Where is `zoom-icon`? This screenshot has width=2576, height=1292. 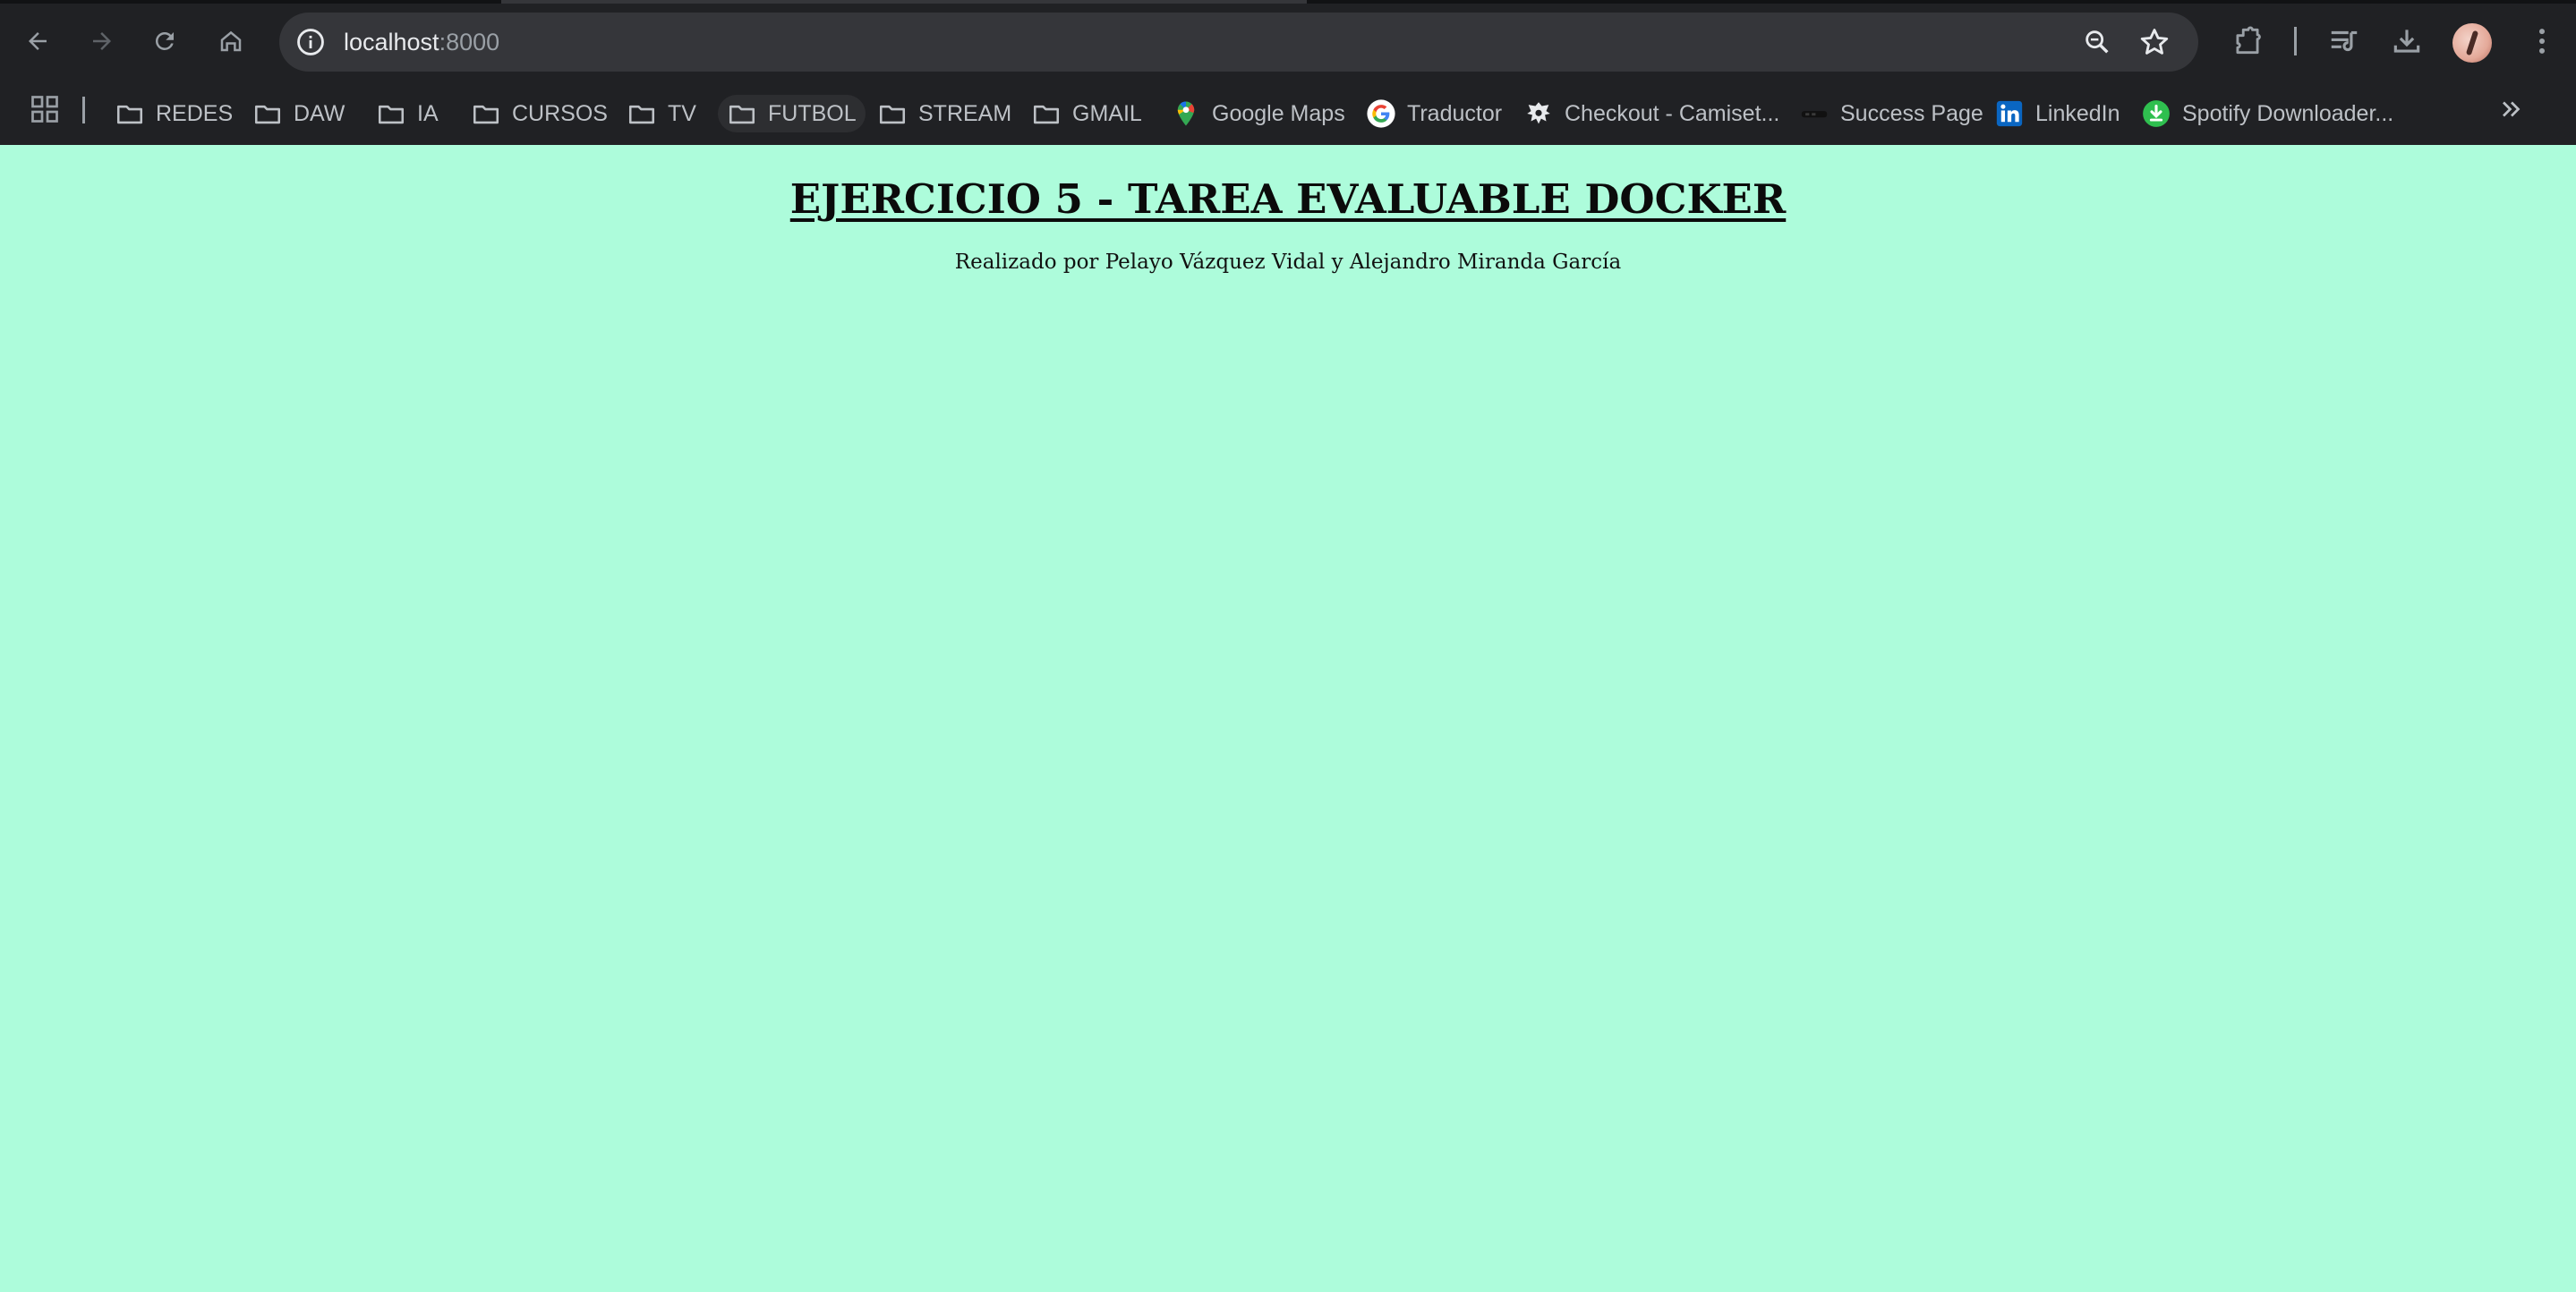 zoom-icon is located at coordinates (2097, 42).